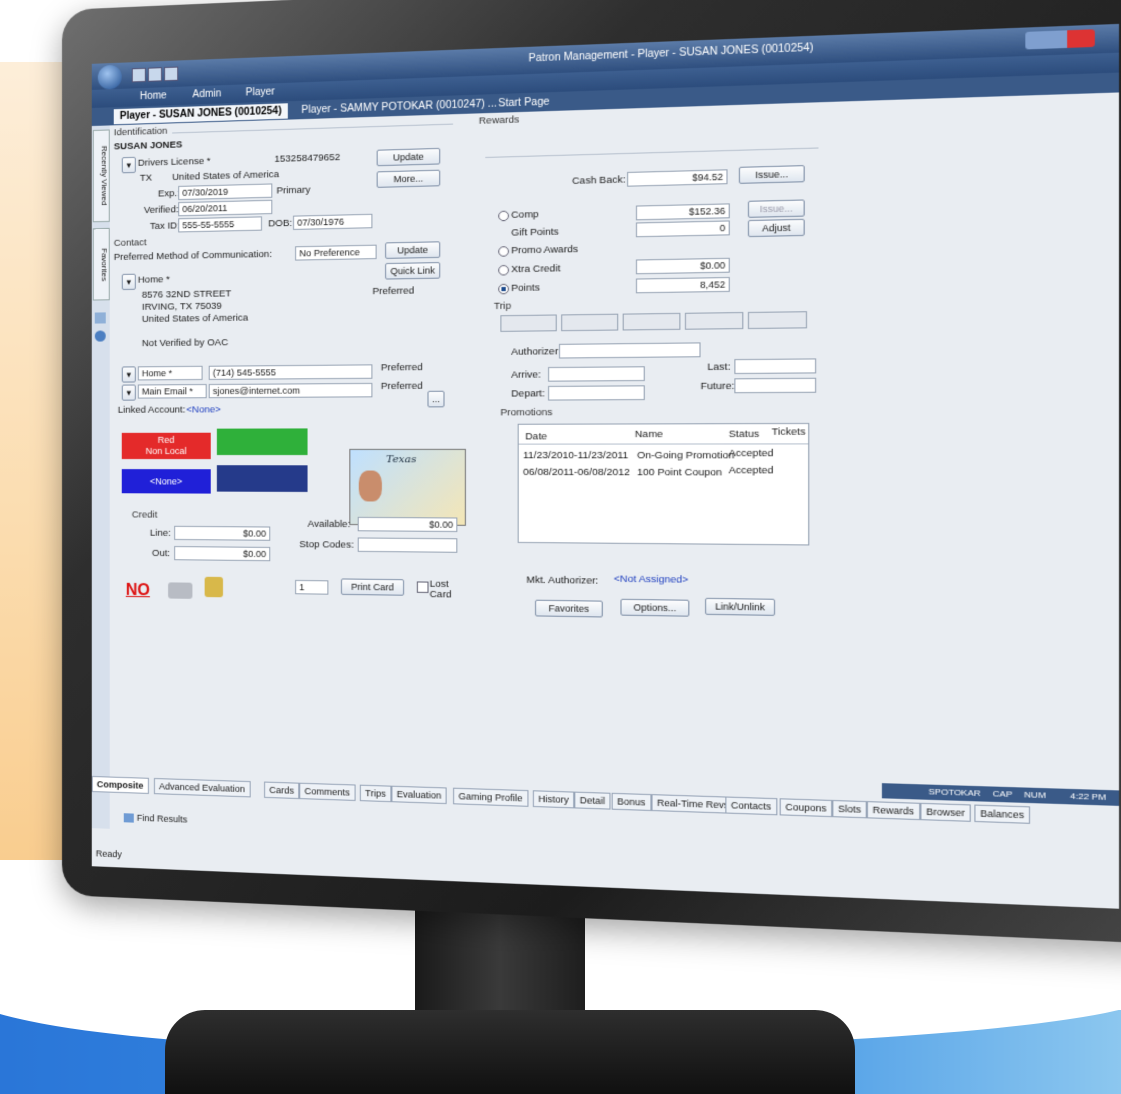  Describe the element at coordinates (222, 553) in the screenshot. I see `credit-out-field: $0.00` at that location.